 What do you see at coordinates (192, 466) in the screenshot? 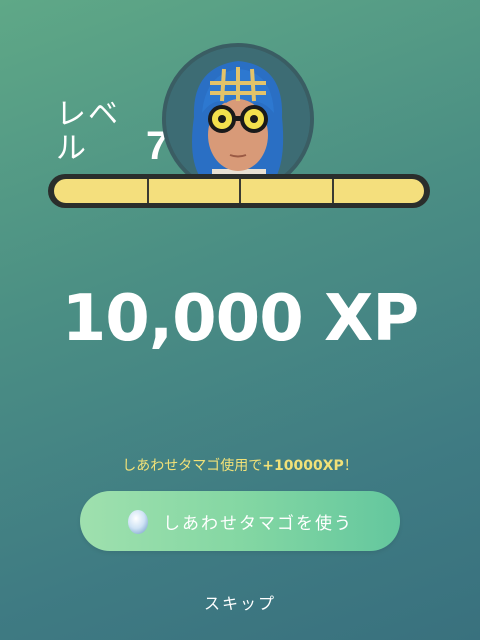
I see `promo-prefix: しあわせタマゴ使用で` at bounding box center [192, 466].